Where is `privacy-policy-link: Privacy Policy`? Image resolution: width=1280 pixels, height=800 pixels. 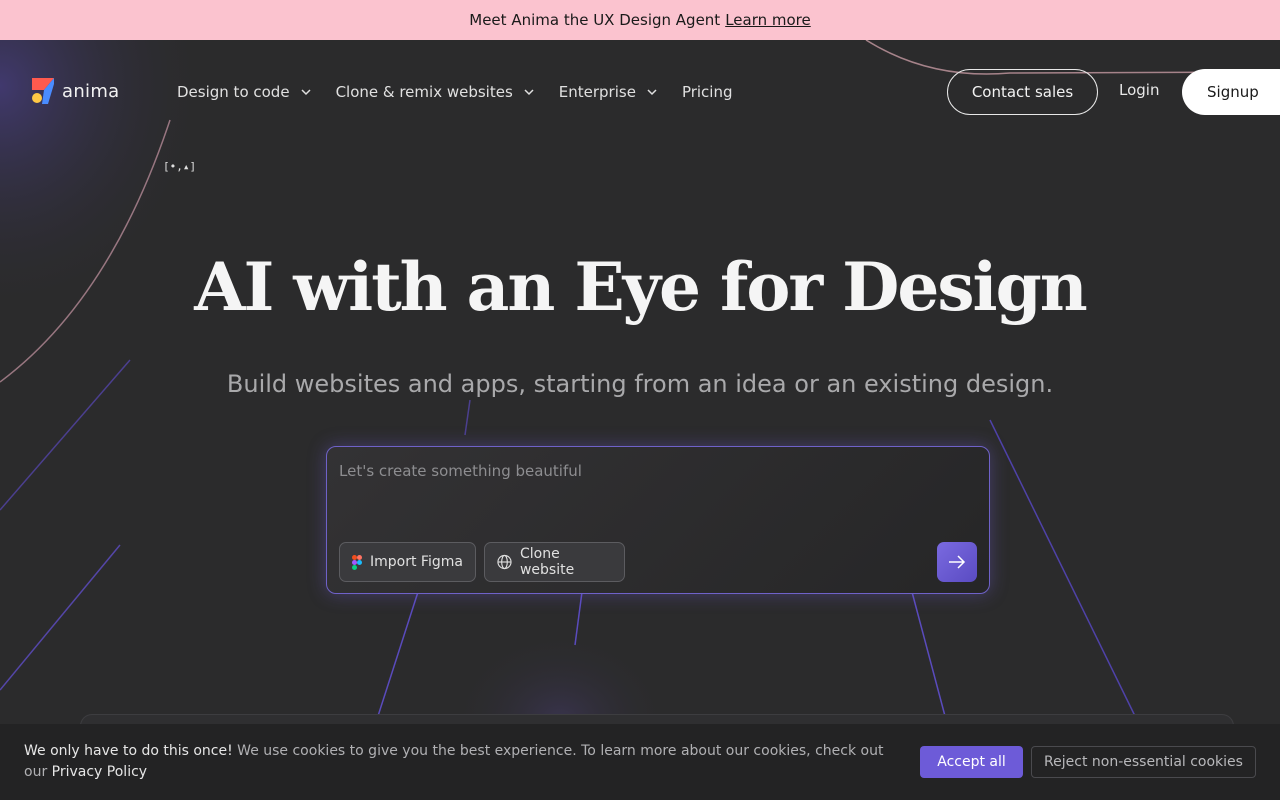
privacy-policy-link: Privacy Policy is located at coordinates (99, 772).